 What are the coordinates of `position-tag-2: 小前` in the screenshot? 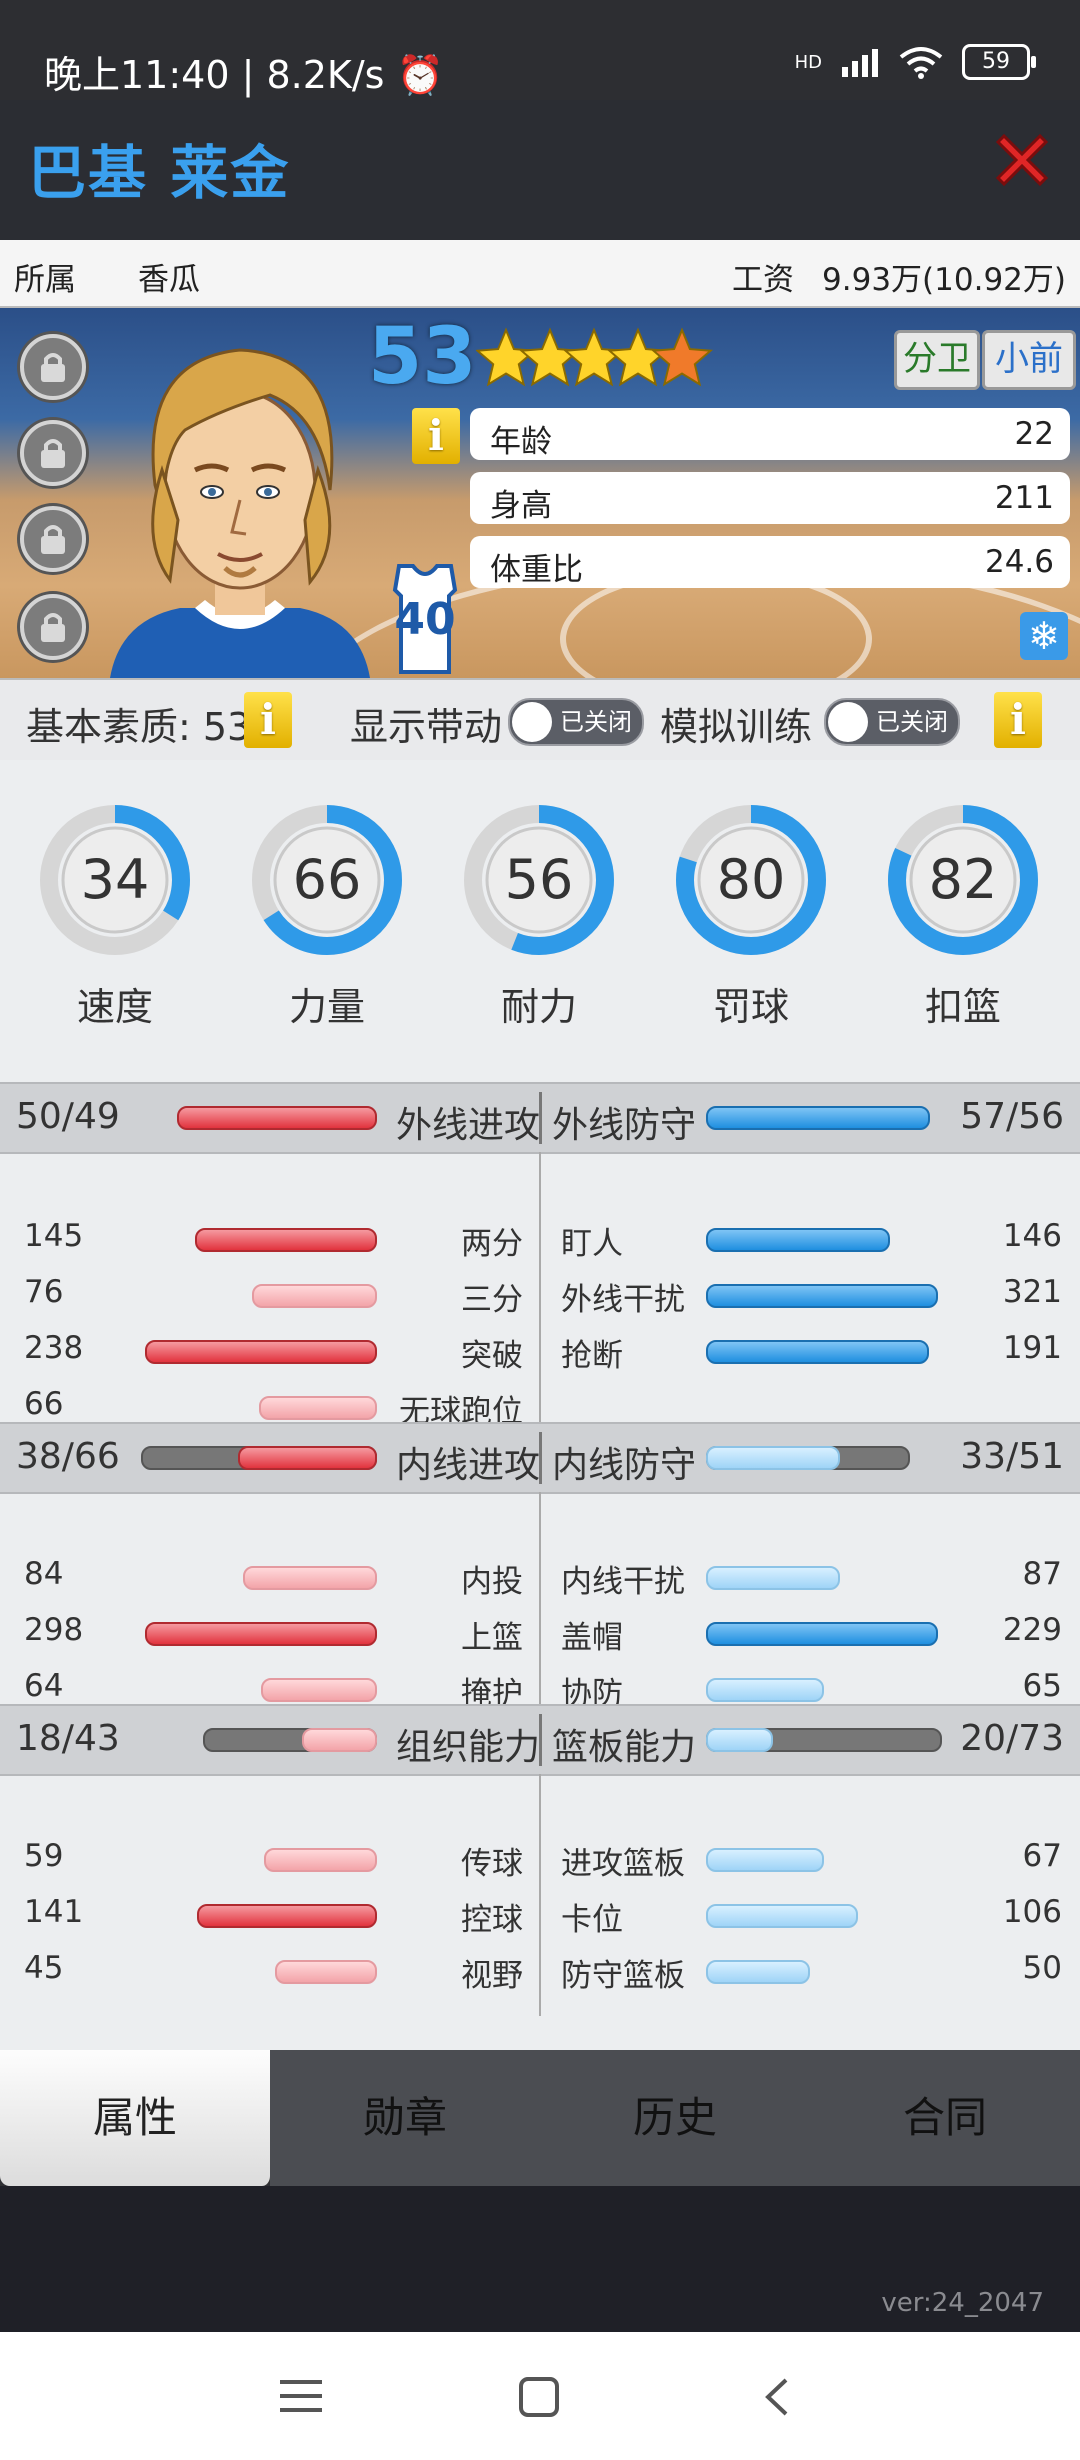 It's located at (1029, 360).